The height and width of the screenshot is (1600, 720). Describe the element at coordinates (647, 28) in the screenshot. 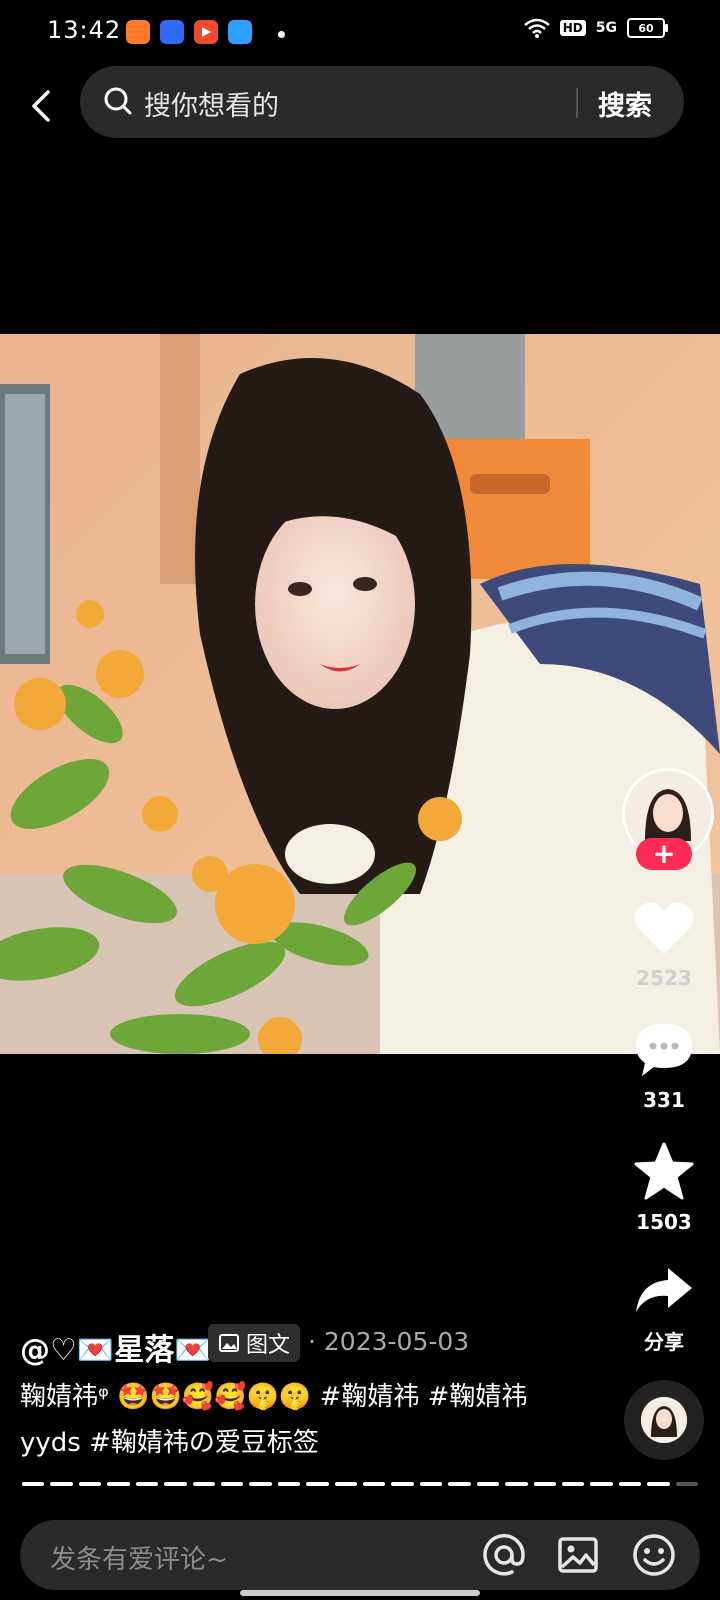

I see `battery-icon: 60` at that location.